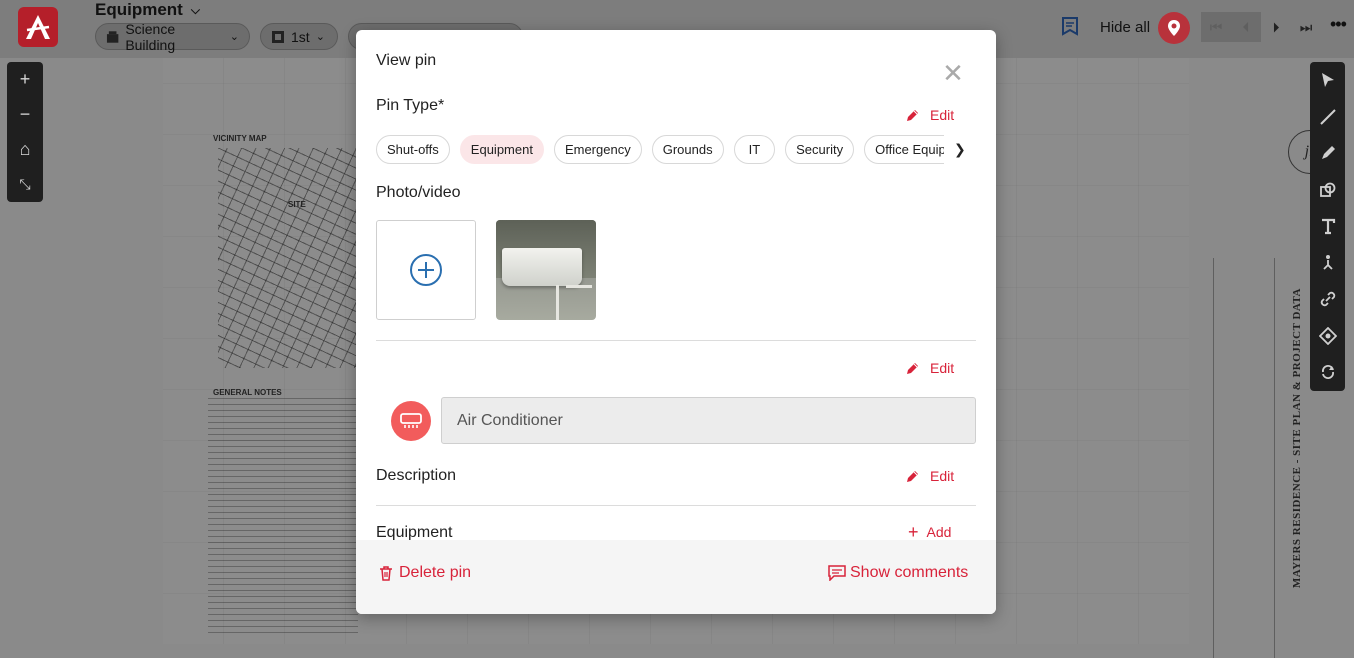 Image resolution: width=1354 pixels, height=658 pixels. I want to click on show-comments-button: Show comments, so click(898, 573).